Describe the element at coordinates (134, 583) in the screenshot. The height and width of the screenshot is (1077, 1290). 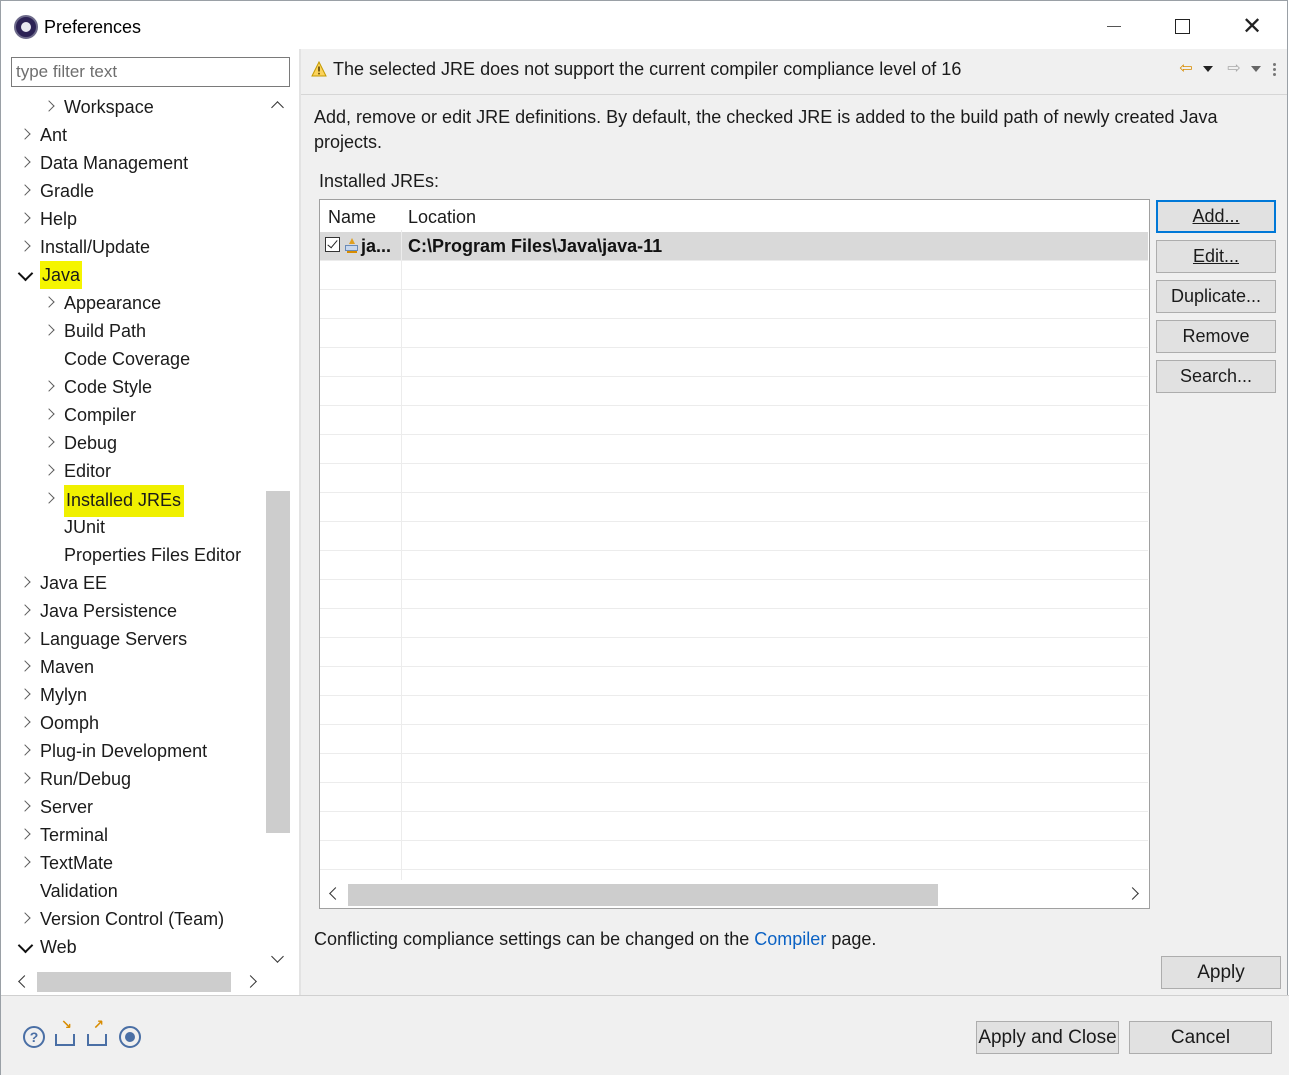
I see `tree-item-java-ee: Java EE` at that location.